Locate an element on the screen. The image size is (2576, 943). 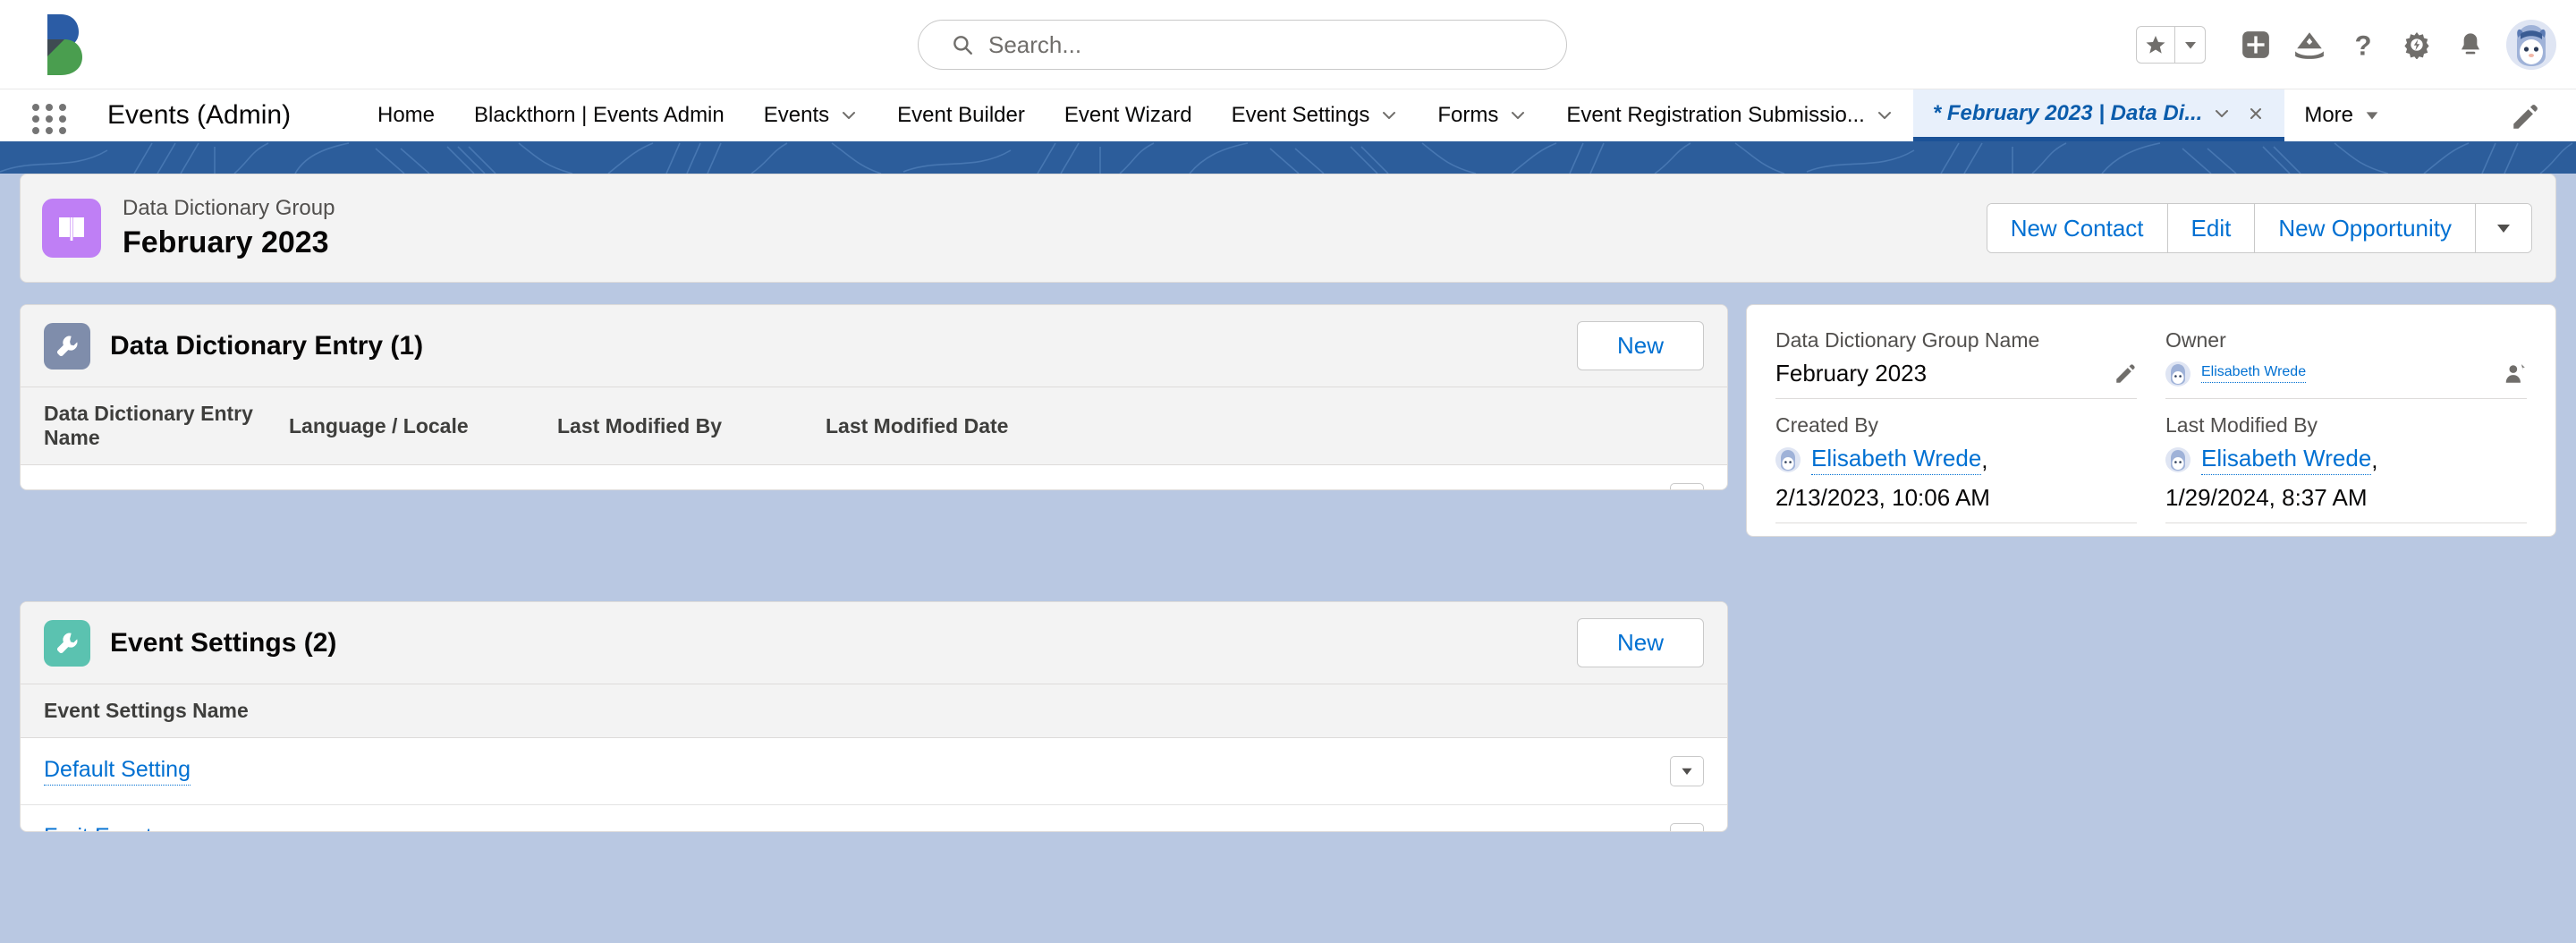
blackthorn-logo is located at coordinates (65, 45).